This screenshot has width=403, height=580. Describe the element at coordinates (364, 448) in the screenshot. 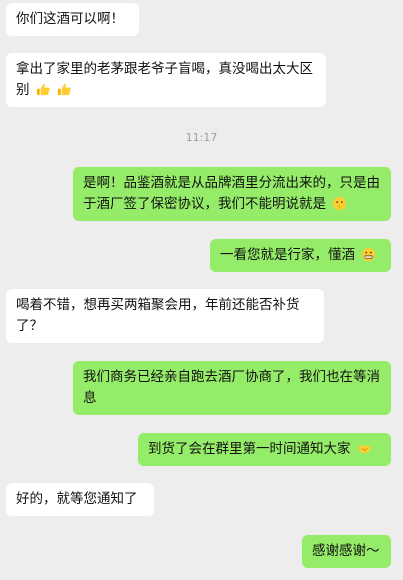

I see `handshake-icon` at that location.